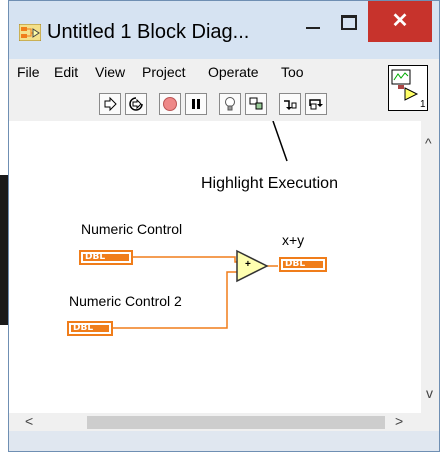 The height and width of the screenshot is (452, 442). Describe the element at coordinates (314, 24) in the screenshot. I see `minimize-button` at that location.